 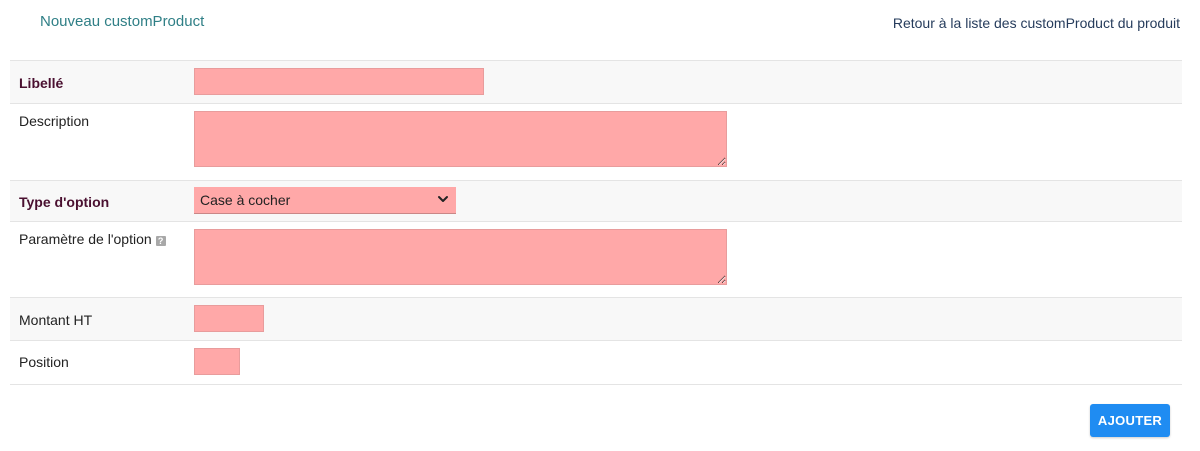 What do you see at coordinates (54, 121) in the screenshot?
I see `description-label: Description` at bounding box center [54, 121].